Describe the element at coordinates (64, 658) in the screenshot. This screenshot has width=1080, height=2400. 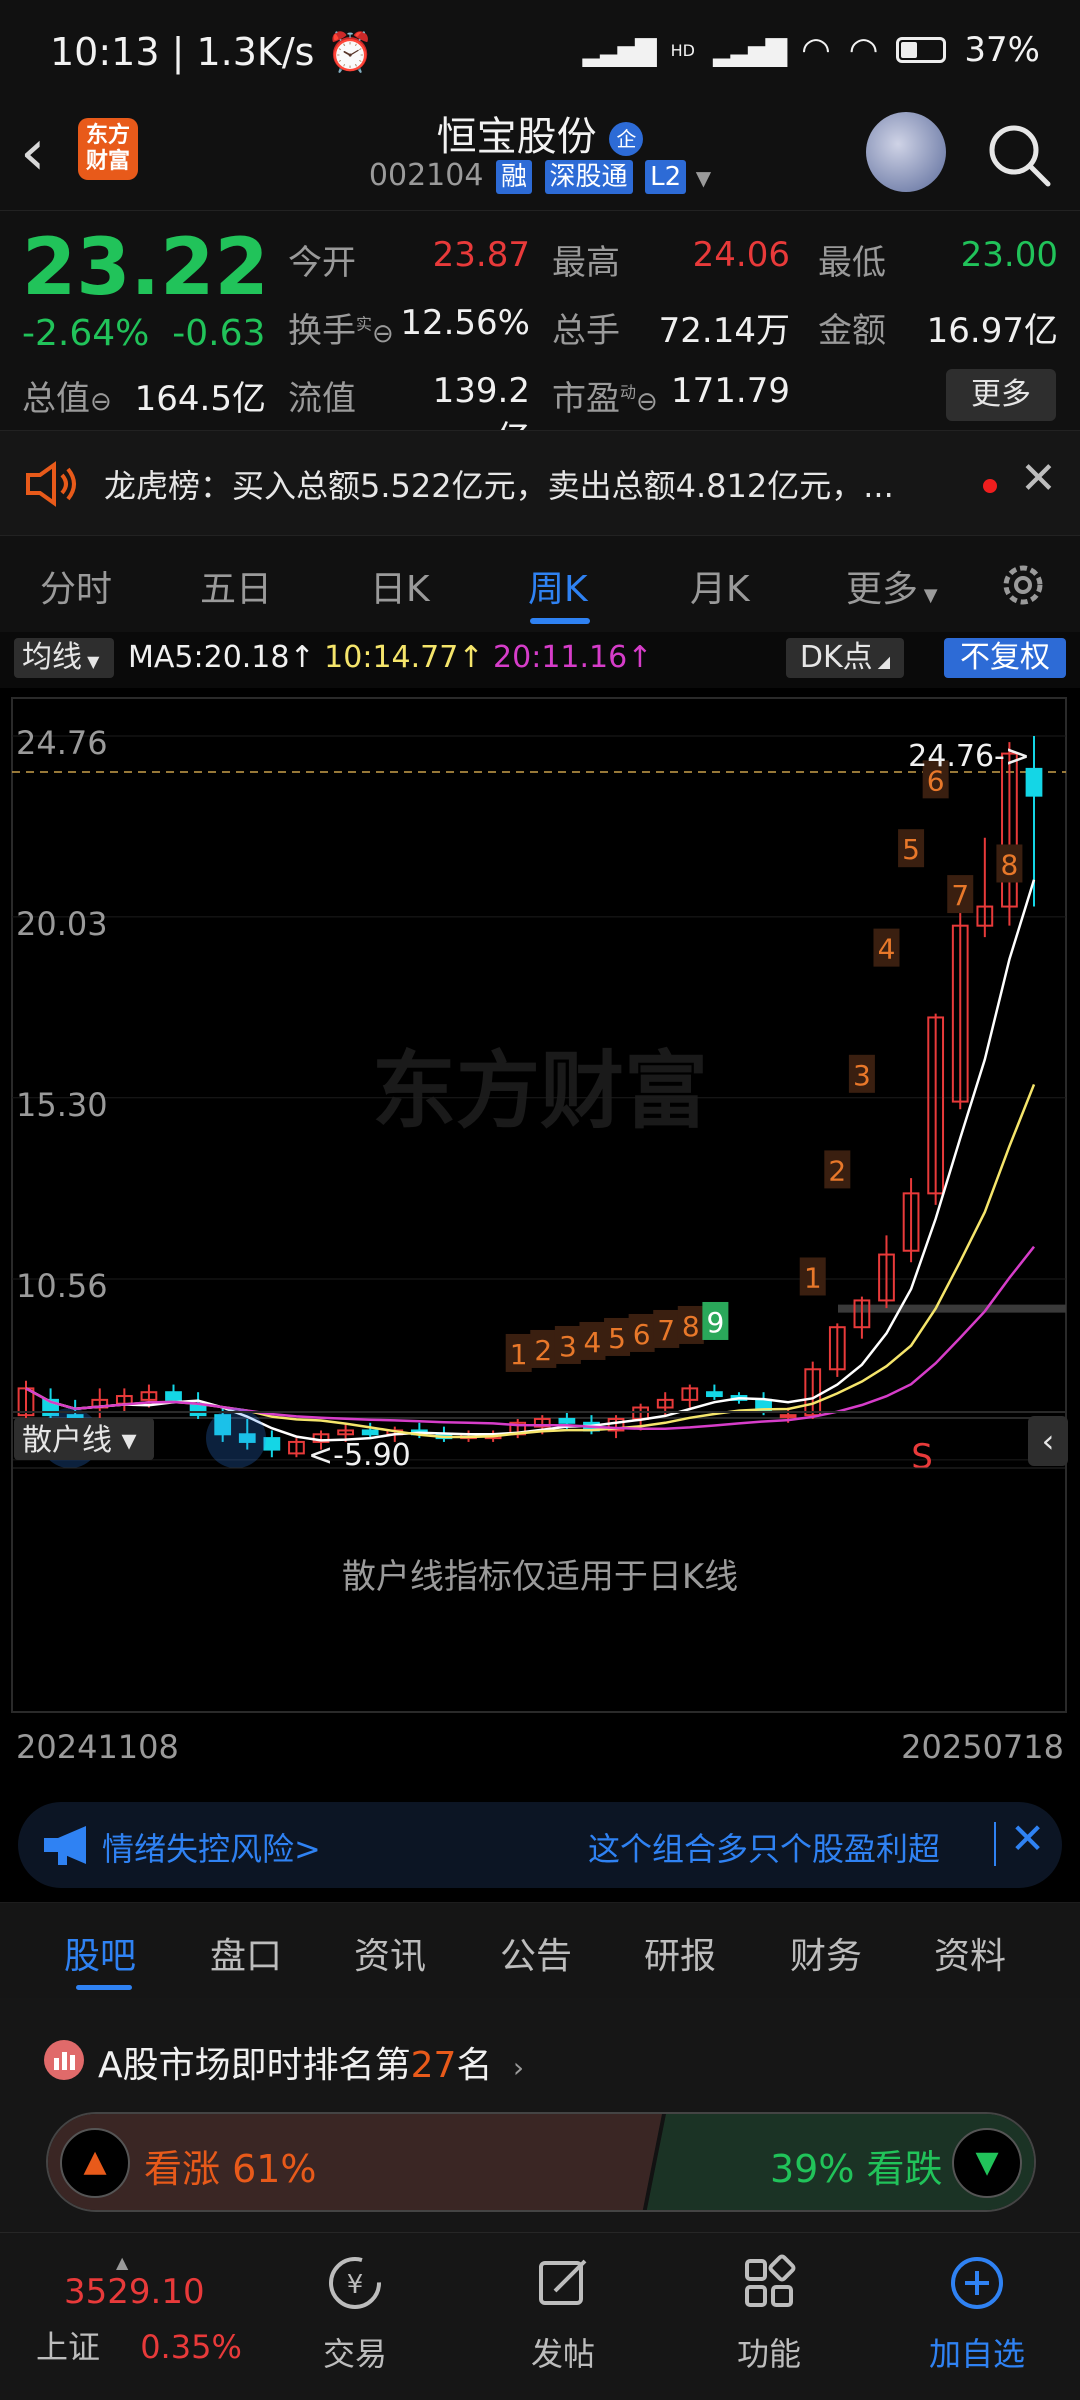
I see `ma-selector: 均线 ▼` at that location.